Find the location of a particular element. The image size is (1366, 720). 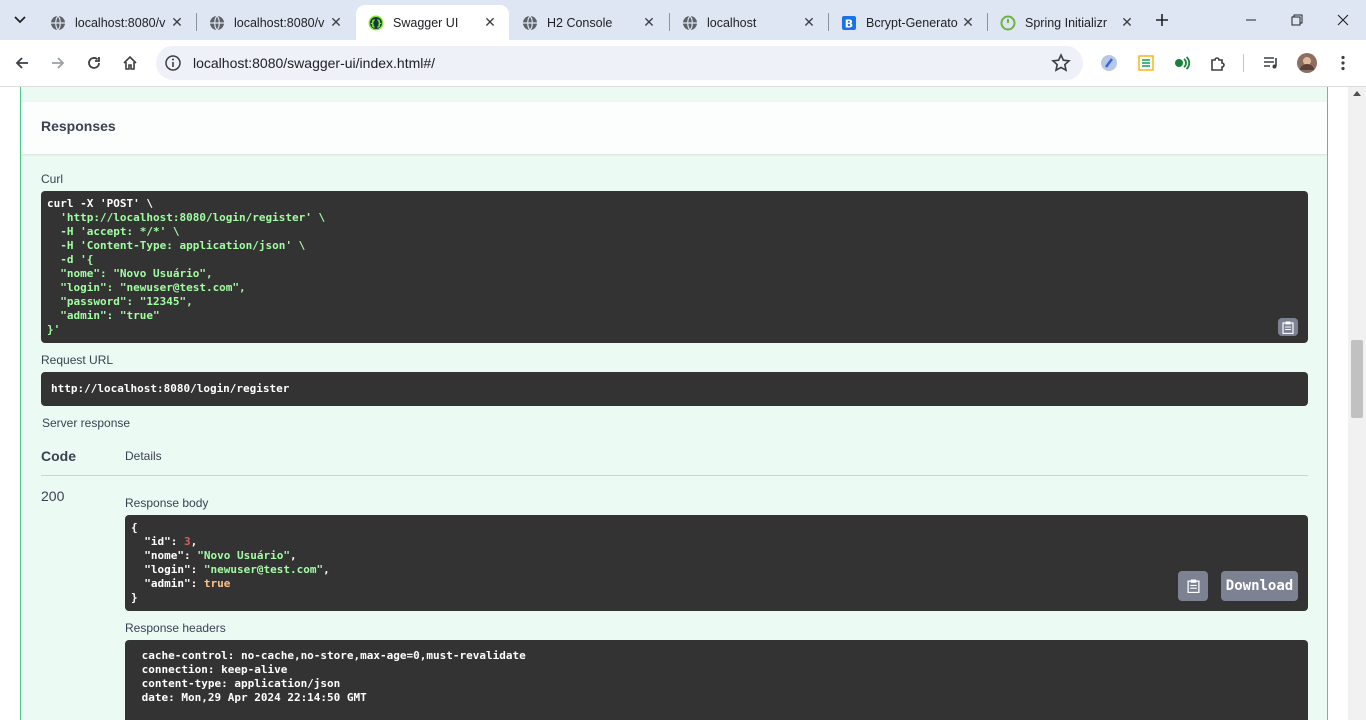

details-column-header: Details is located at coordinates (143, 456).